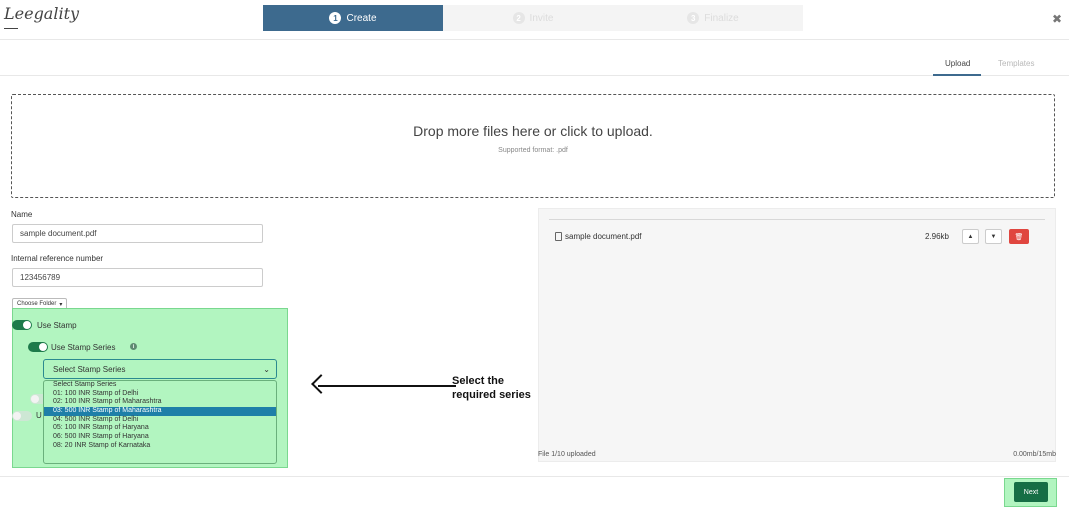 This screenshot has height=507, width=1069. What do you see at coordinates (11, 28) in the screenshot?
I see `logo-underline` at bounding box center [11, 28].